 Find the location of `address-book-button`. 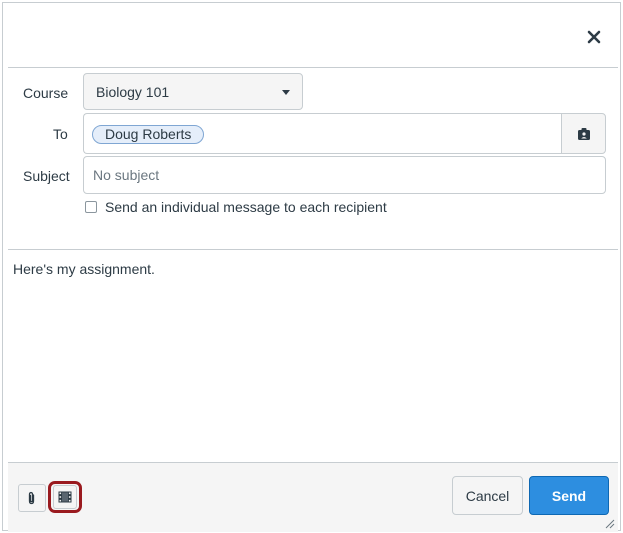

address-book-button is located at coordinates (583, 133).